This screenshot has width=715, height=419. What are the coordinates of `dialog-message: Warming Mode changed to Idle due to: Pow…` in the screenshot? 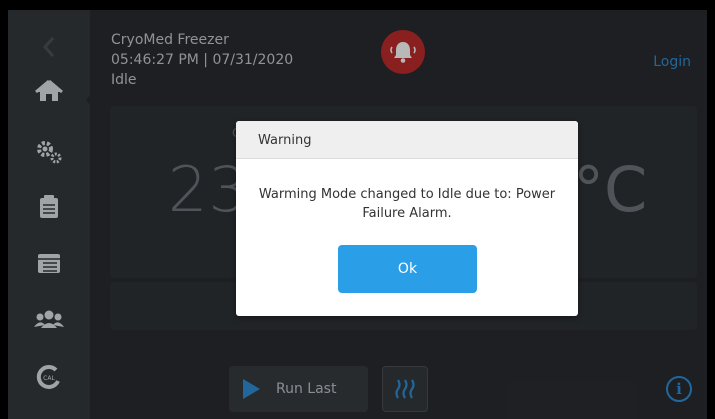 It's located at (407, 204).